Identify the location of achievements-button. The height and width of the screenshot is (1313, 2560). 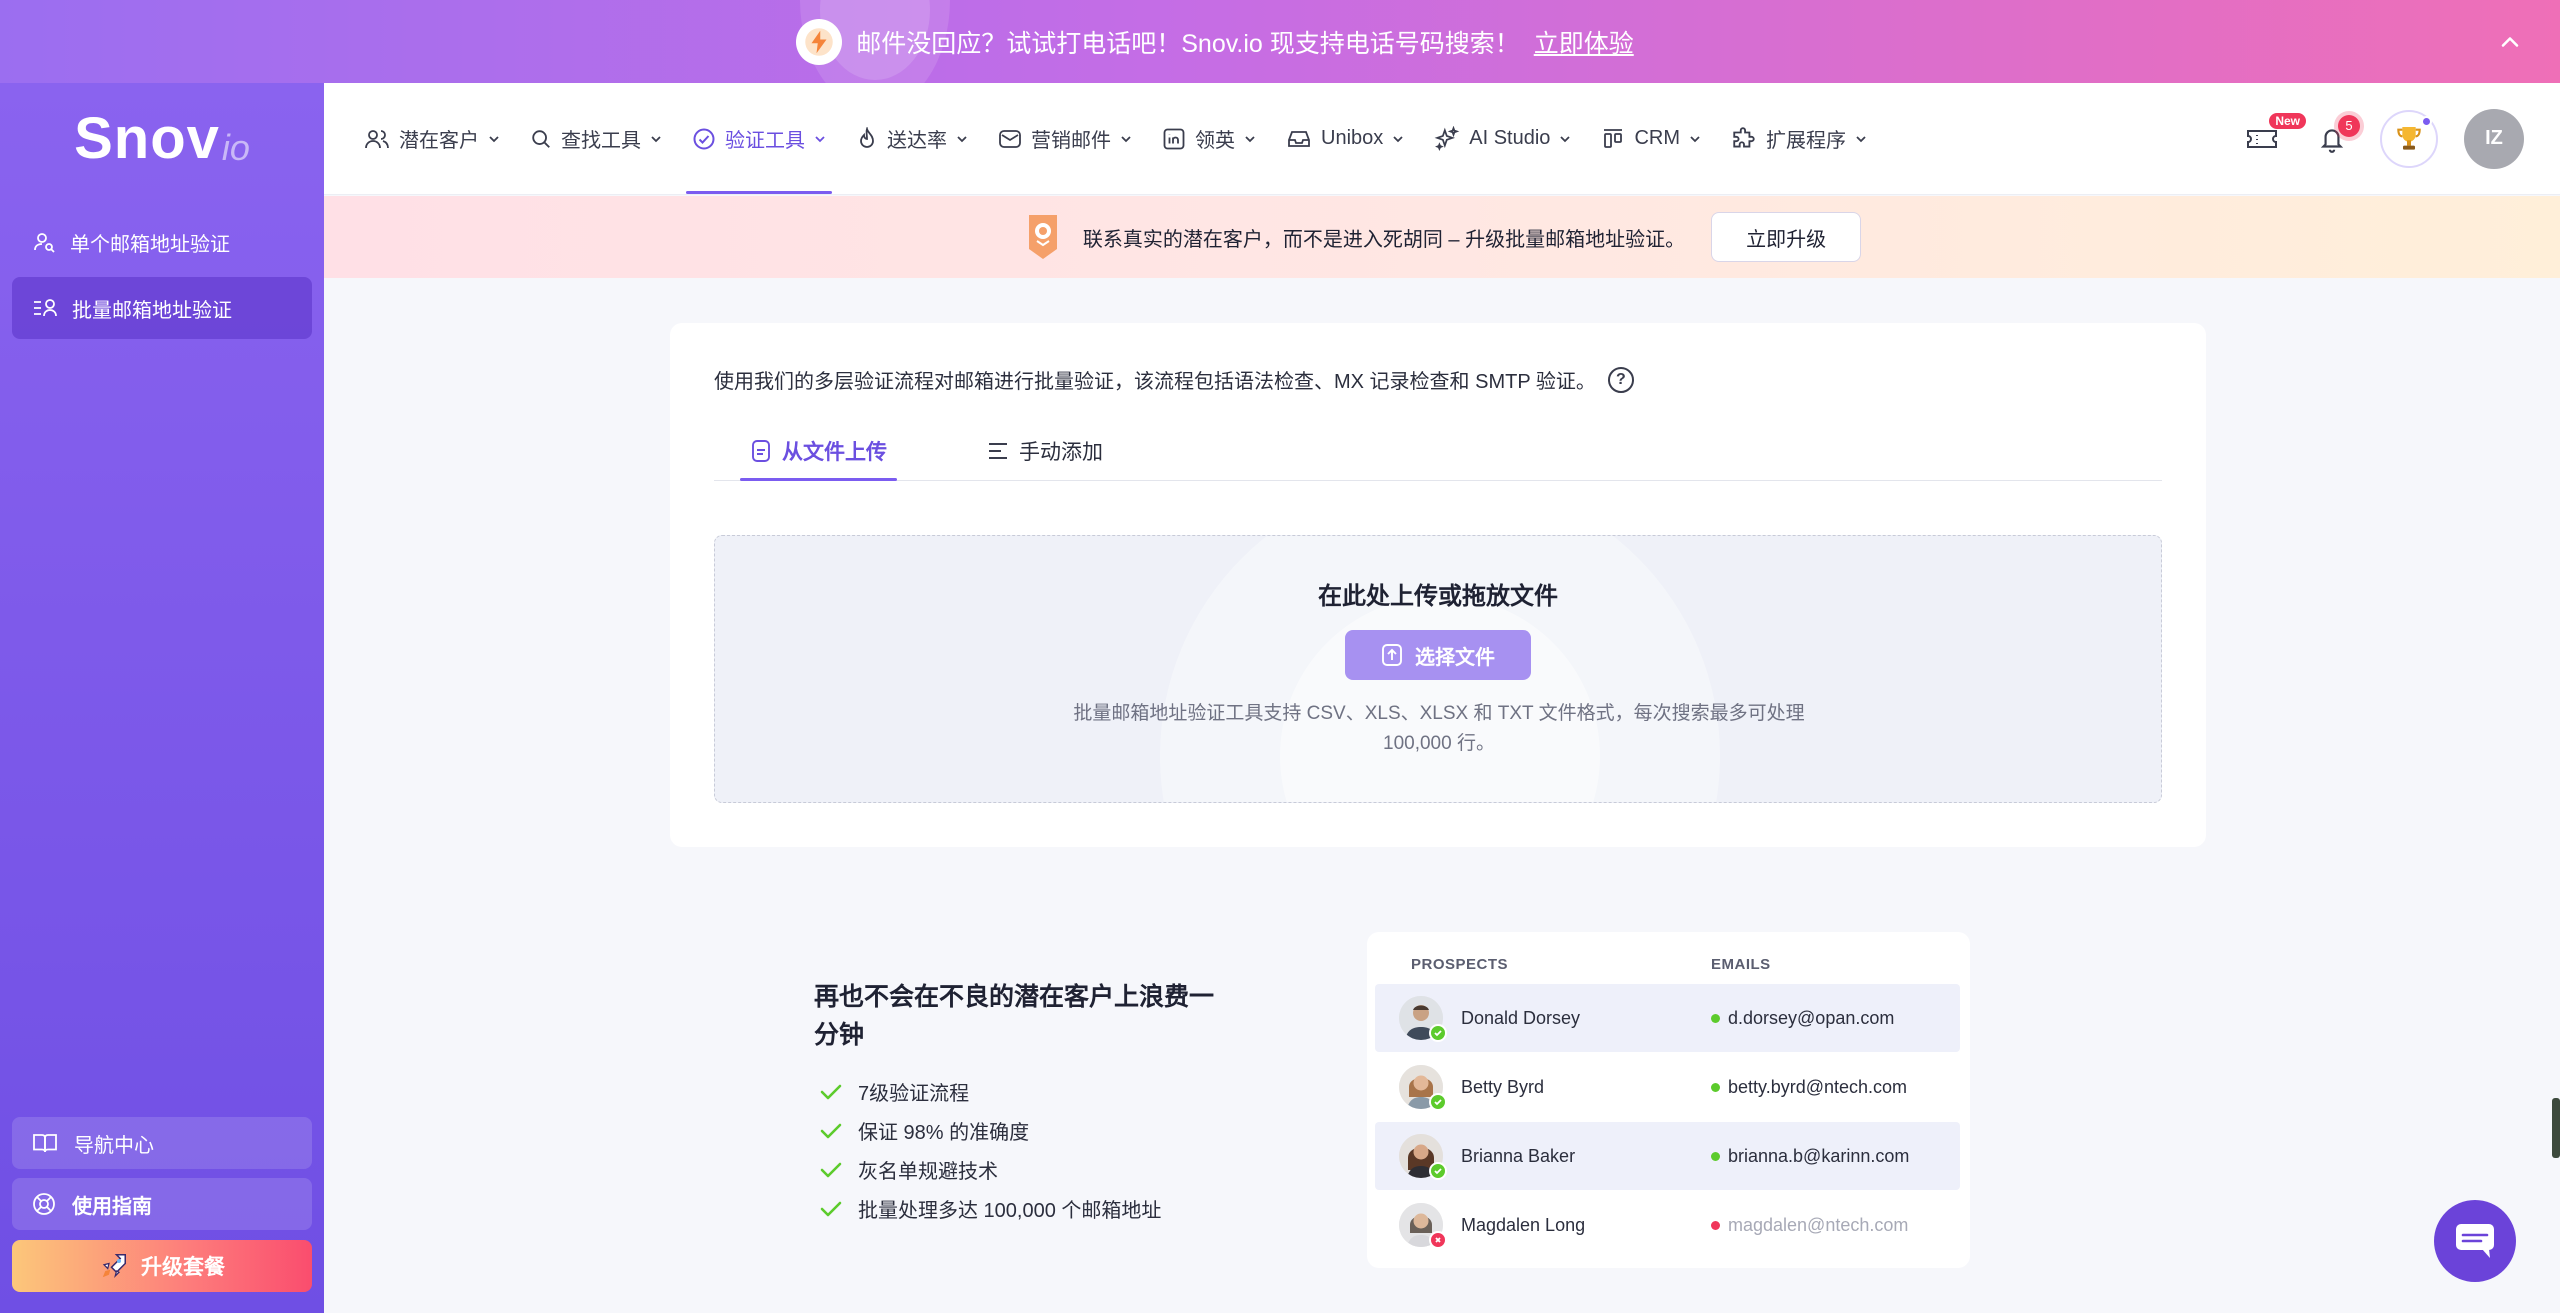
(2409, 138).